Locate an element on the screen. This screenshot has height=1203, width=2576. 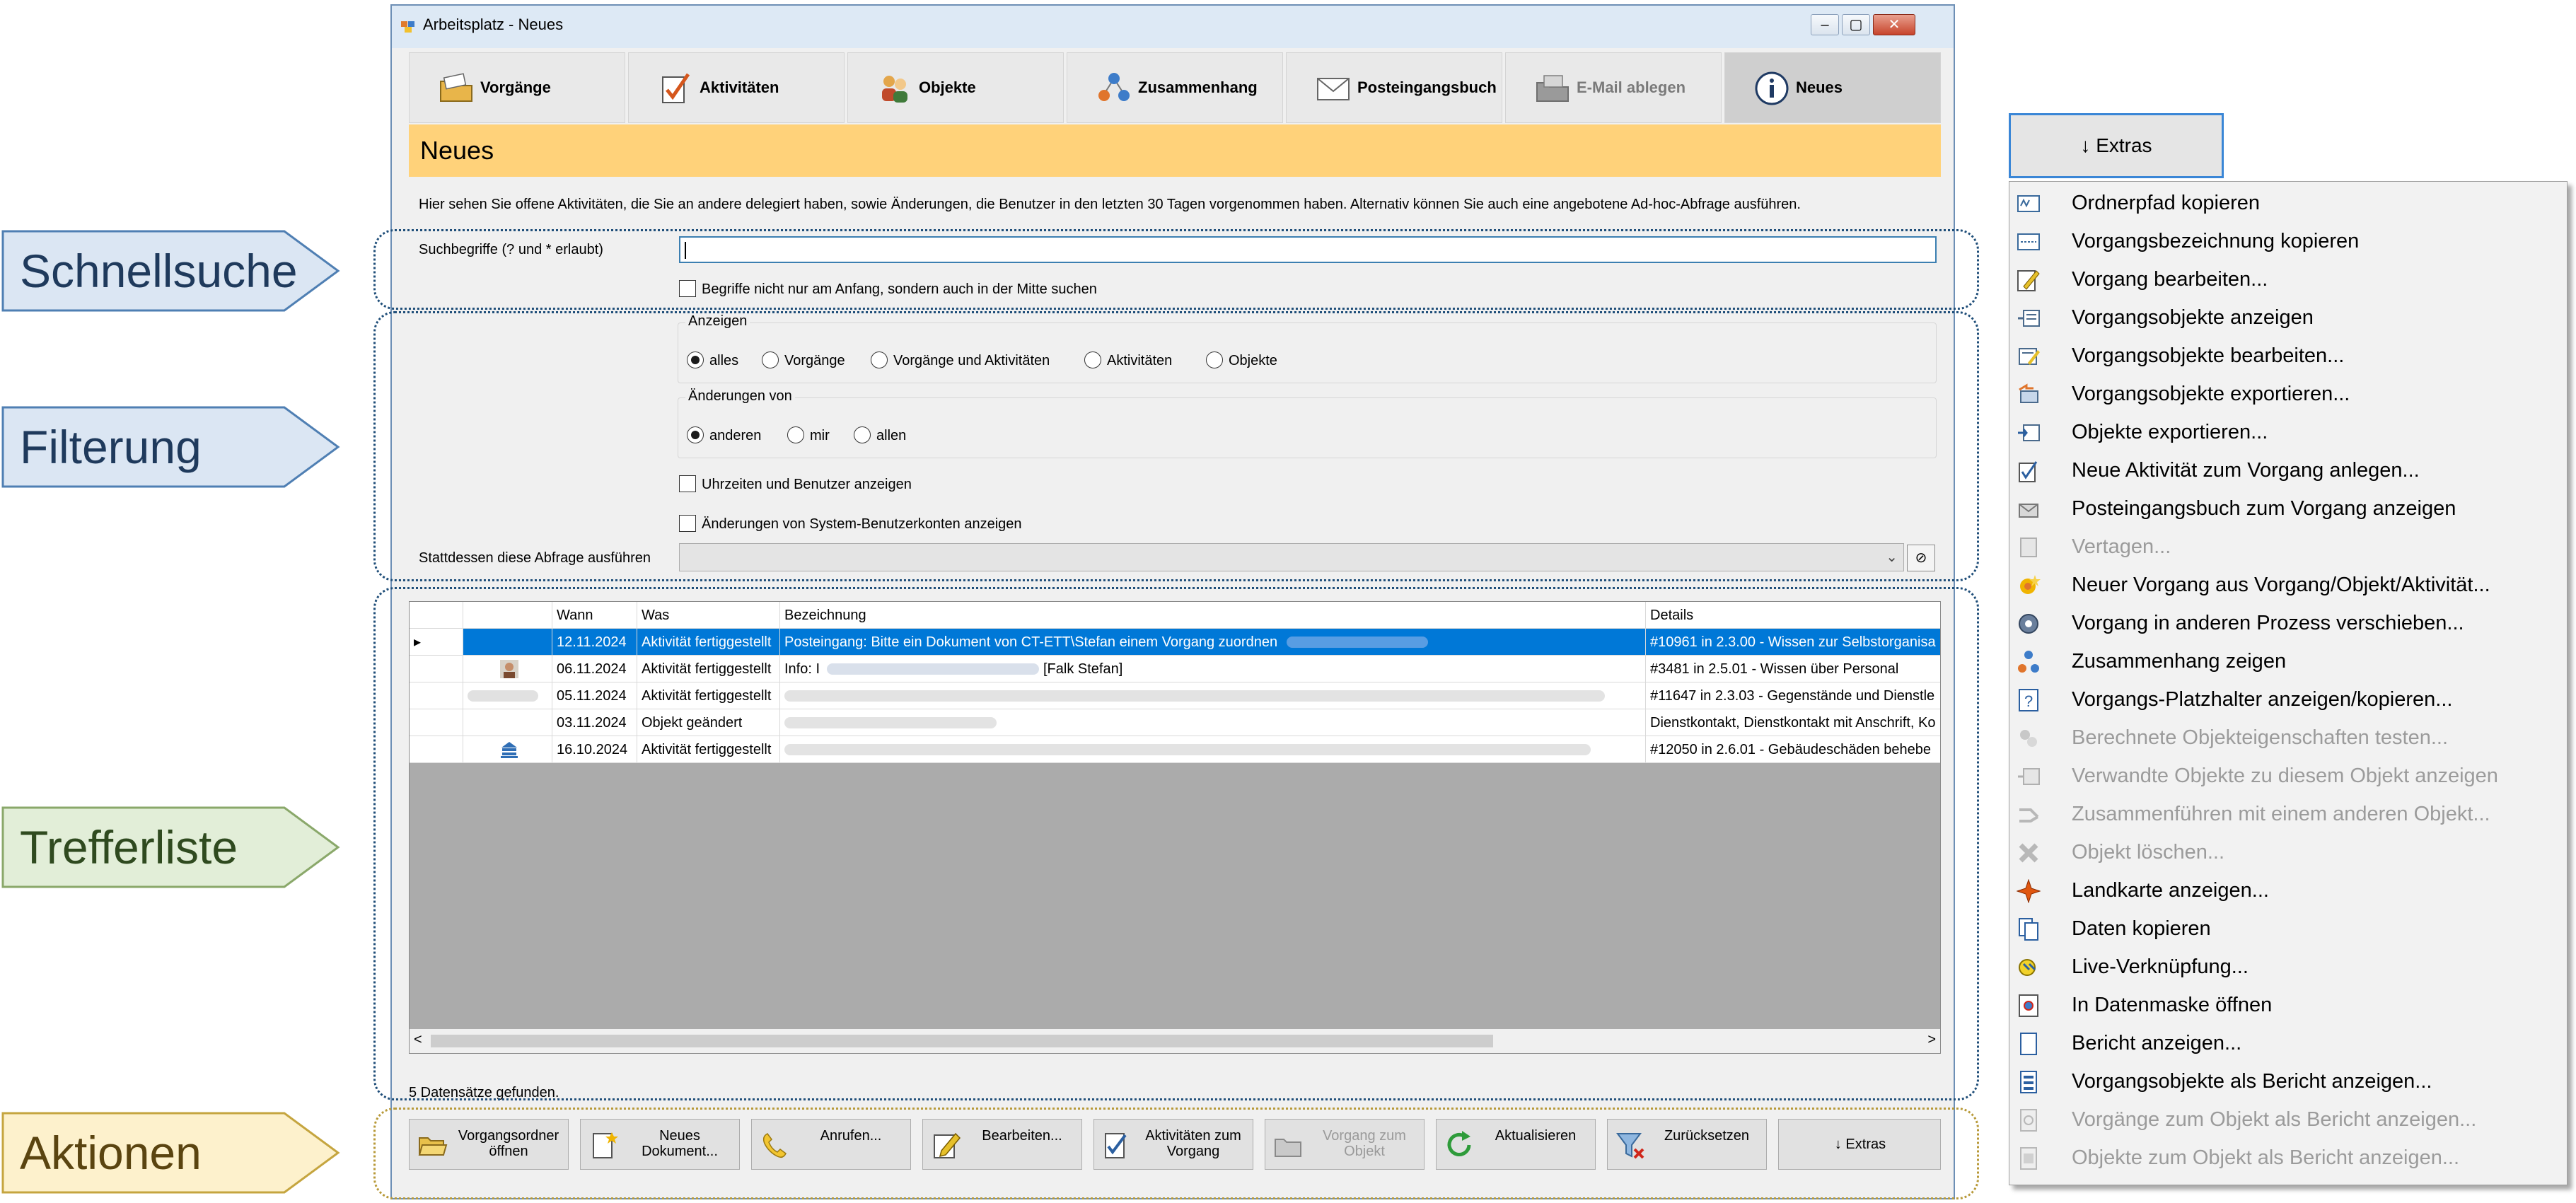
tab-label: Objekte is located at coordinates (947, 87).